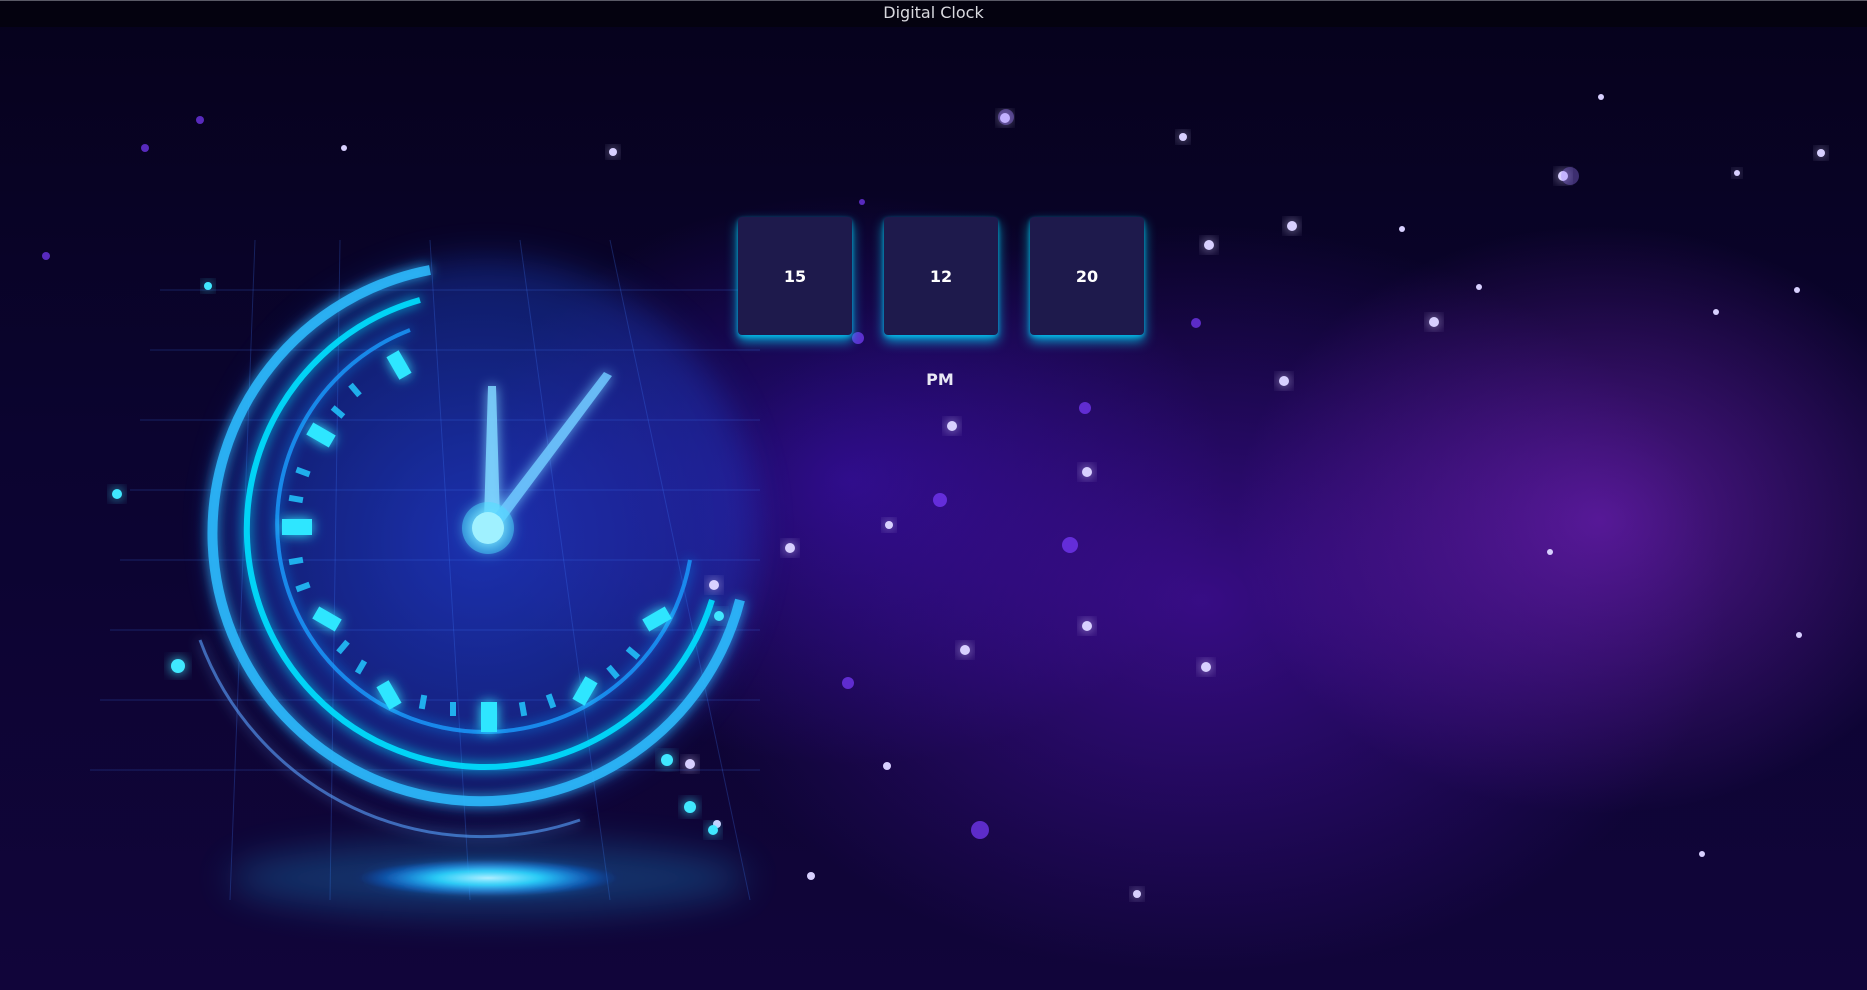  Describe the element at coordinates (1087, 276) in the screenshot. I see `seconds-display: 20` at that location.